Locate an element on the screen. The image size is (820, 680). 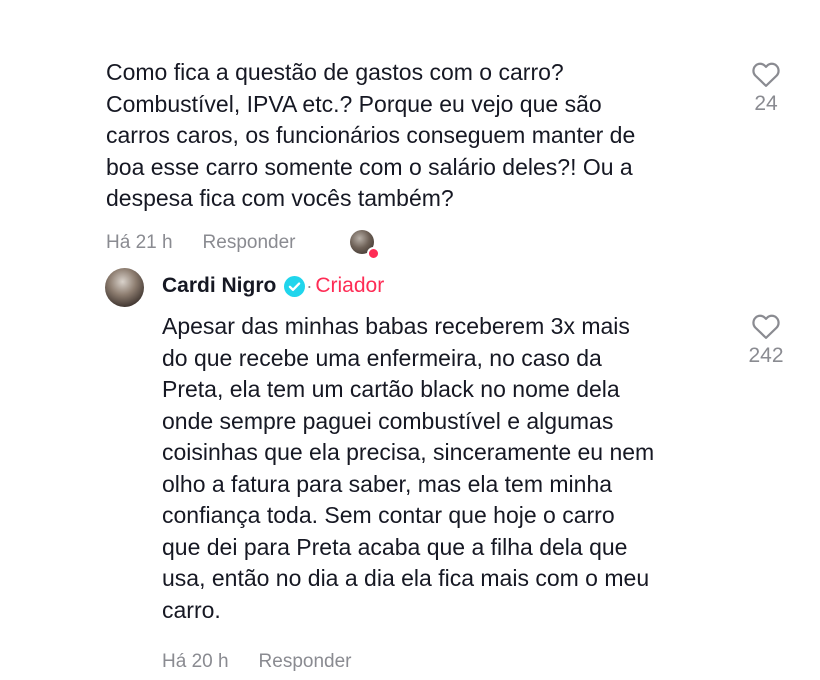
like-button: 242 is located at coordinates (766, 340).